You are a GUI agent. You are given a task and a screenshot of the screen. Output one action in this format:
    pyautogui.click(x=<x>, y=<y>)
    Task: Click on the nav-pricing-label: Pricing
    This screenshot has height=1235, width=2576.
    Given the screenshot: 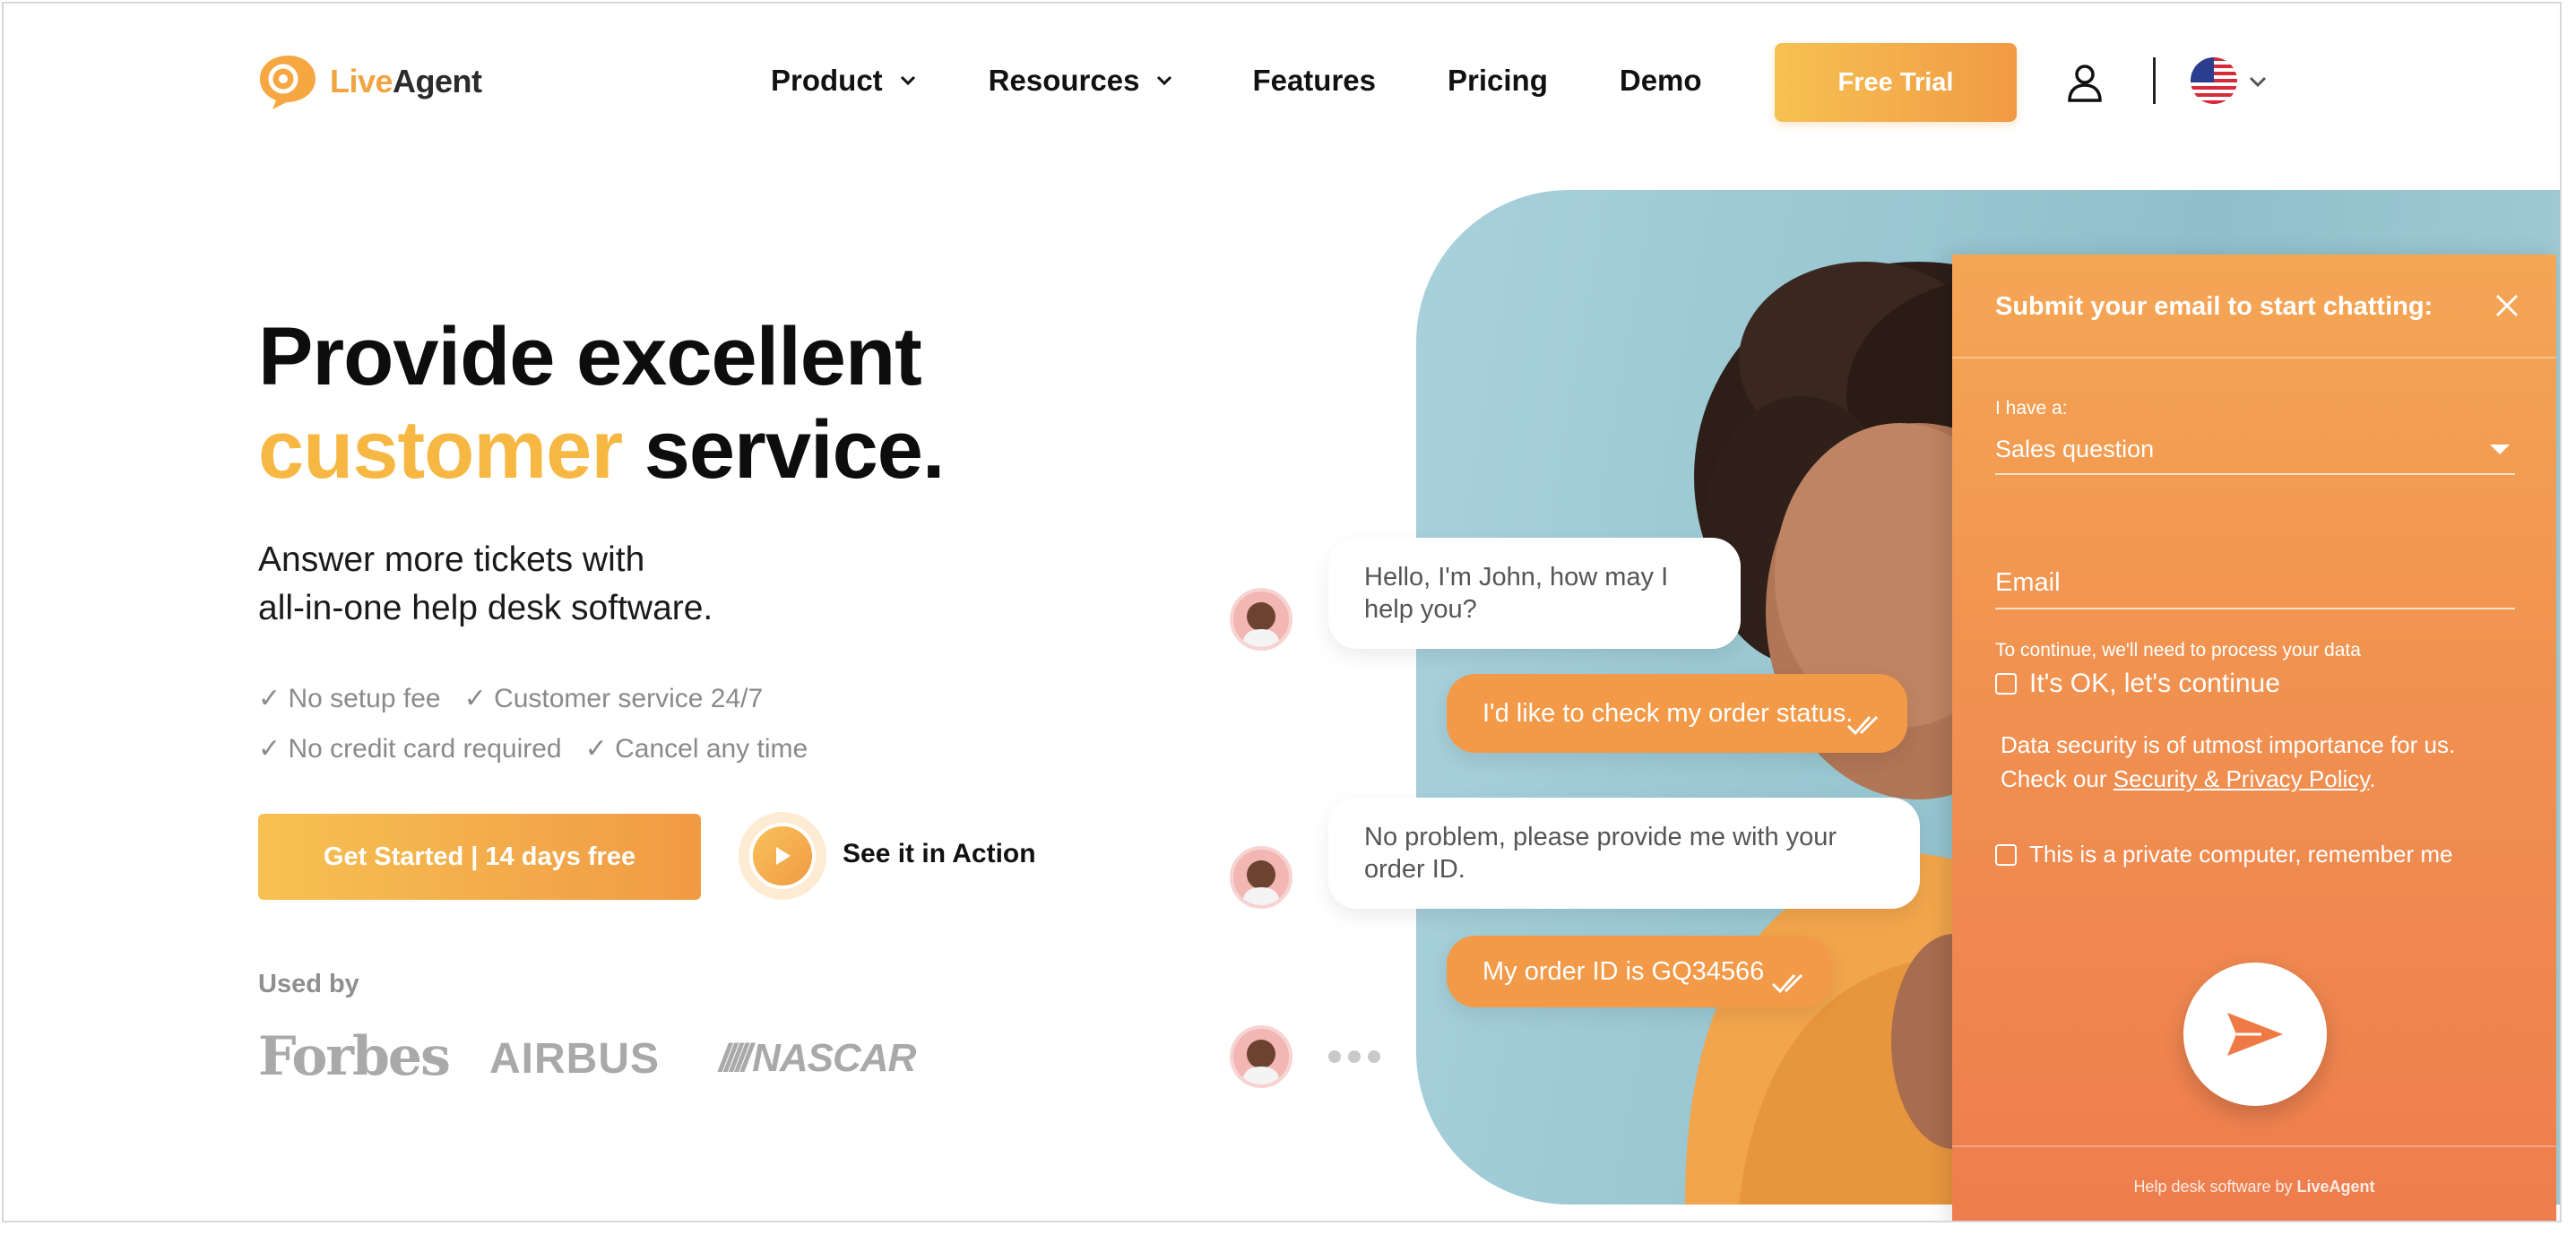 What is the action you would take?
    pyautogui.click(x=1498, y=80)
    